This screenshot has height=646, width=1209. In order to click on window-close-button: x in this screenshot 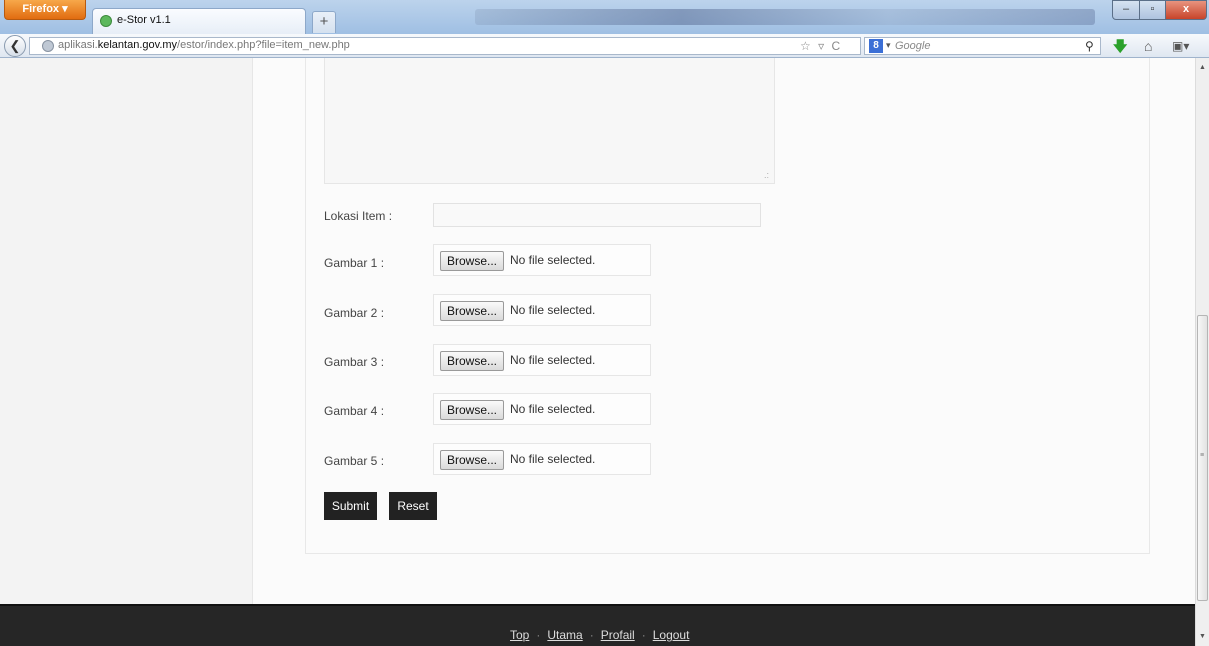, I will do `click(1186, 10)`.